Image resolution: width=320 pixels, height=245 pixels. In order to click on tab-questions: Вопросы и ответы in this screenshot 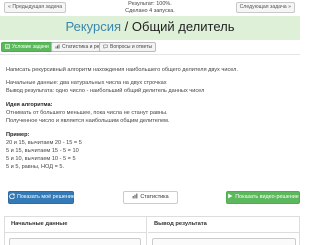, I will do `click(128, 47)`.